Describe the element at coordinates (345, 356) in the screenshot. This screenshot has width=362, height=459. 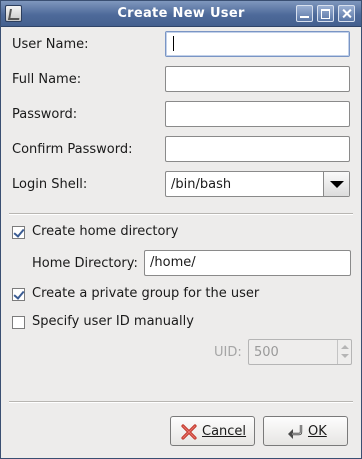
I see `spin-down-icon` at that location.